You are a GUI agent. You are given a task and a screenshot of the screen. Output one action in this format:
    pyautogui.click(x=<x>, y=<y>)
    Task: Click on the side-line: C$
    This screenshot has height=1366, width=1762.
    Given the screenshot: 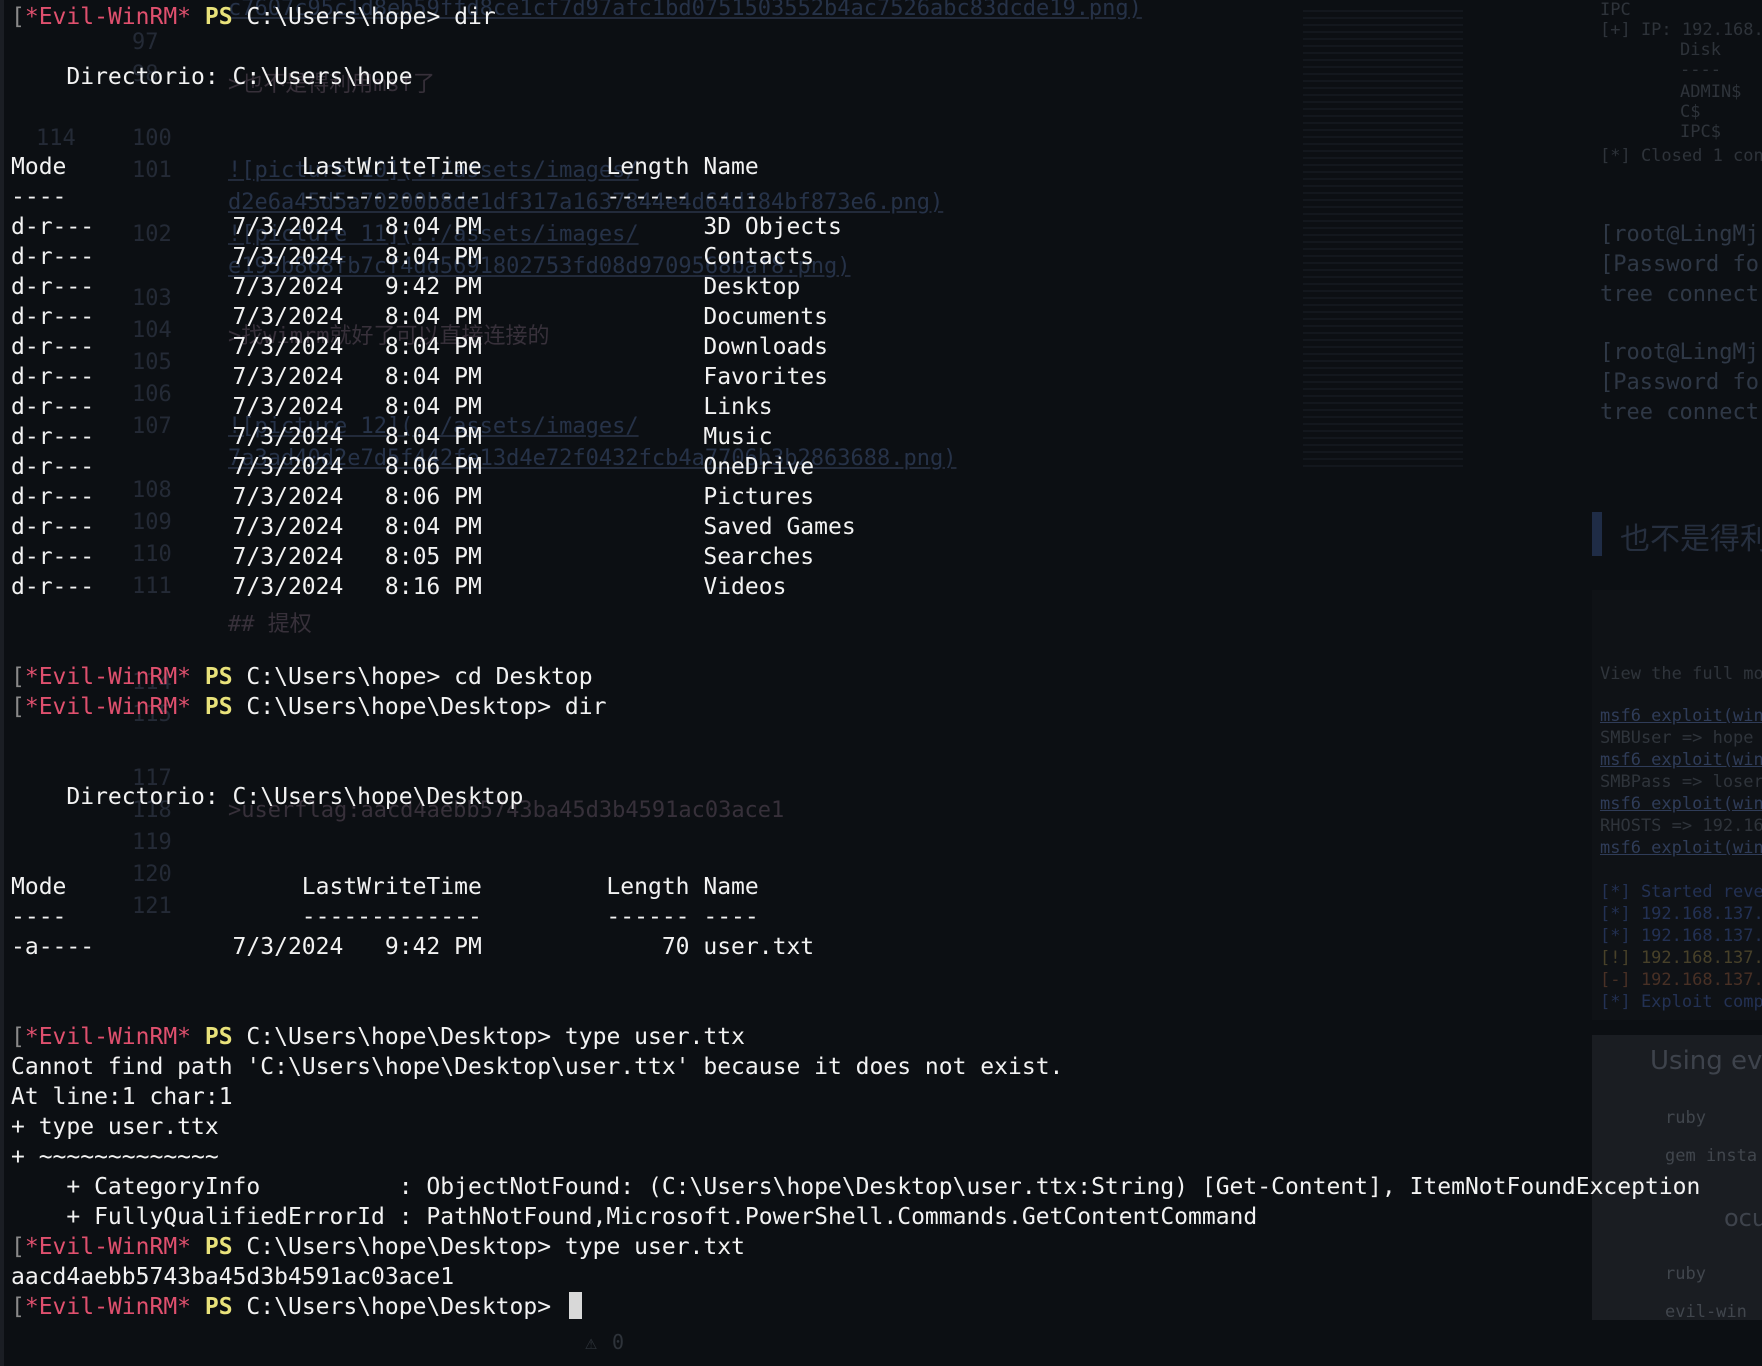 What is the action you would take?
    pyautogui.click(x=1690, y=112)
    